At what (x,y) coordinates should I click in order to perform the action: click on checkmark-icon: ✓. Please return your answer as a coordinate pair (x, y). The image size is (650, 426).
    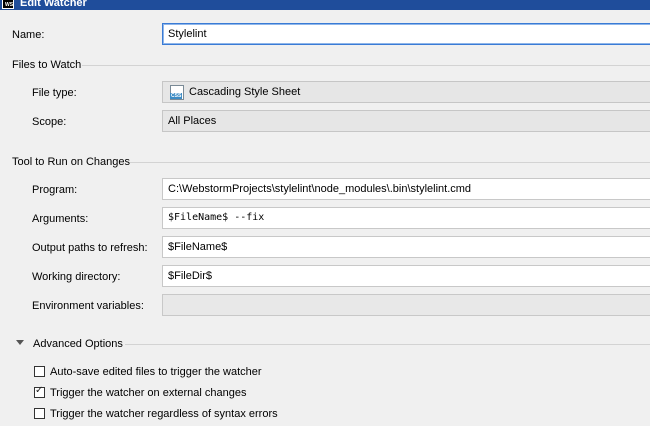
    Looking at the image, I should click on (39, 390).